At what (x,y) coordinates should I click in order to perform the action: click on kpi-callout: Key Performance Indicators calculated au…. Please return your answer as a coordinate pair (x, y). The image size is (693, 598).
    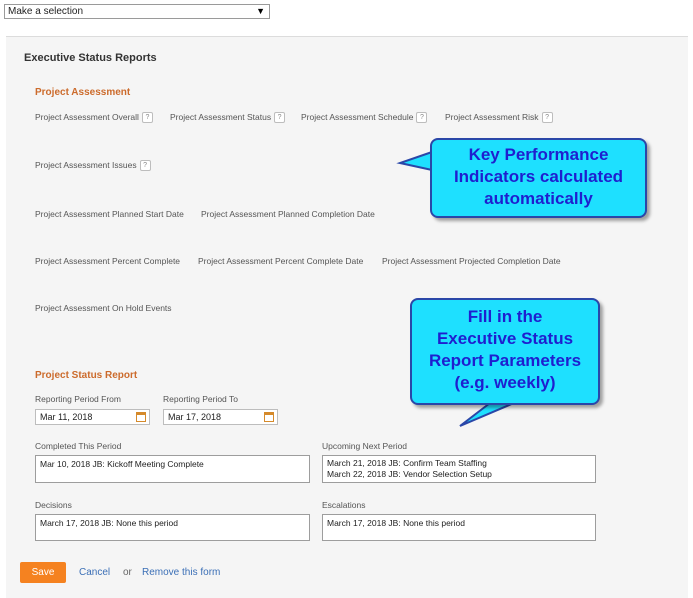
    Looking at the image, I should click on (538, 178).